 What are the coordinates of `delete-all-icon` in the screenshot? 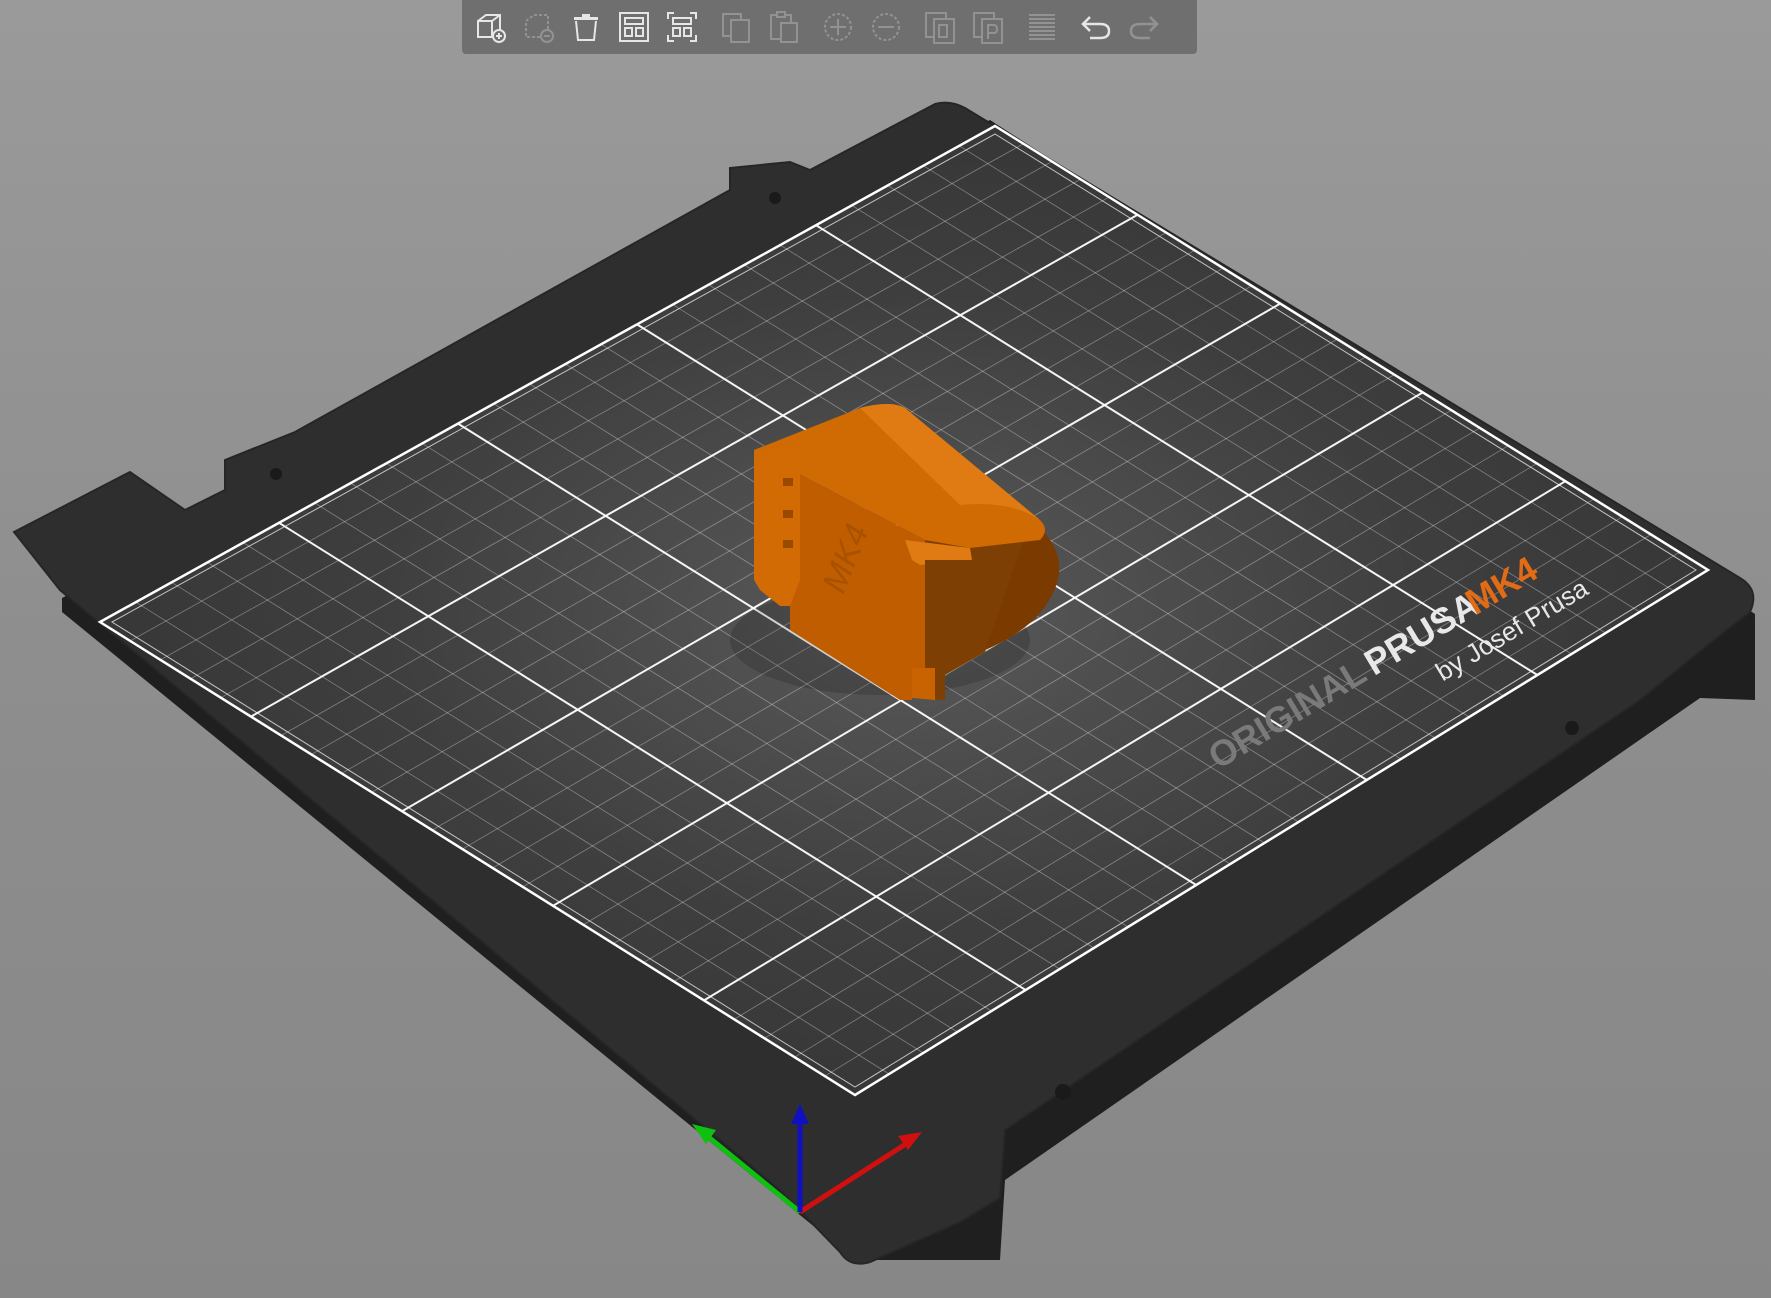 It's located at (586, 27).